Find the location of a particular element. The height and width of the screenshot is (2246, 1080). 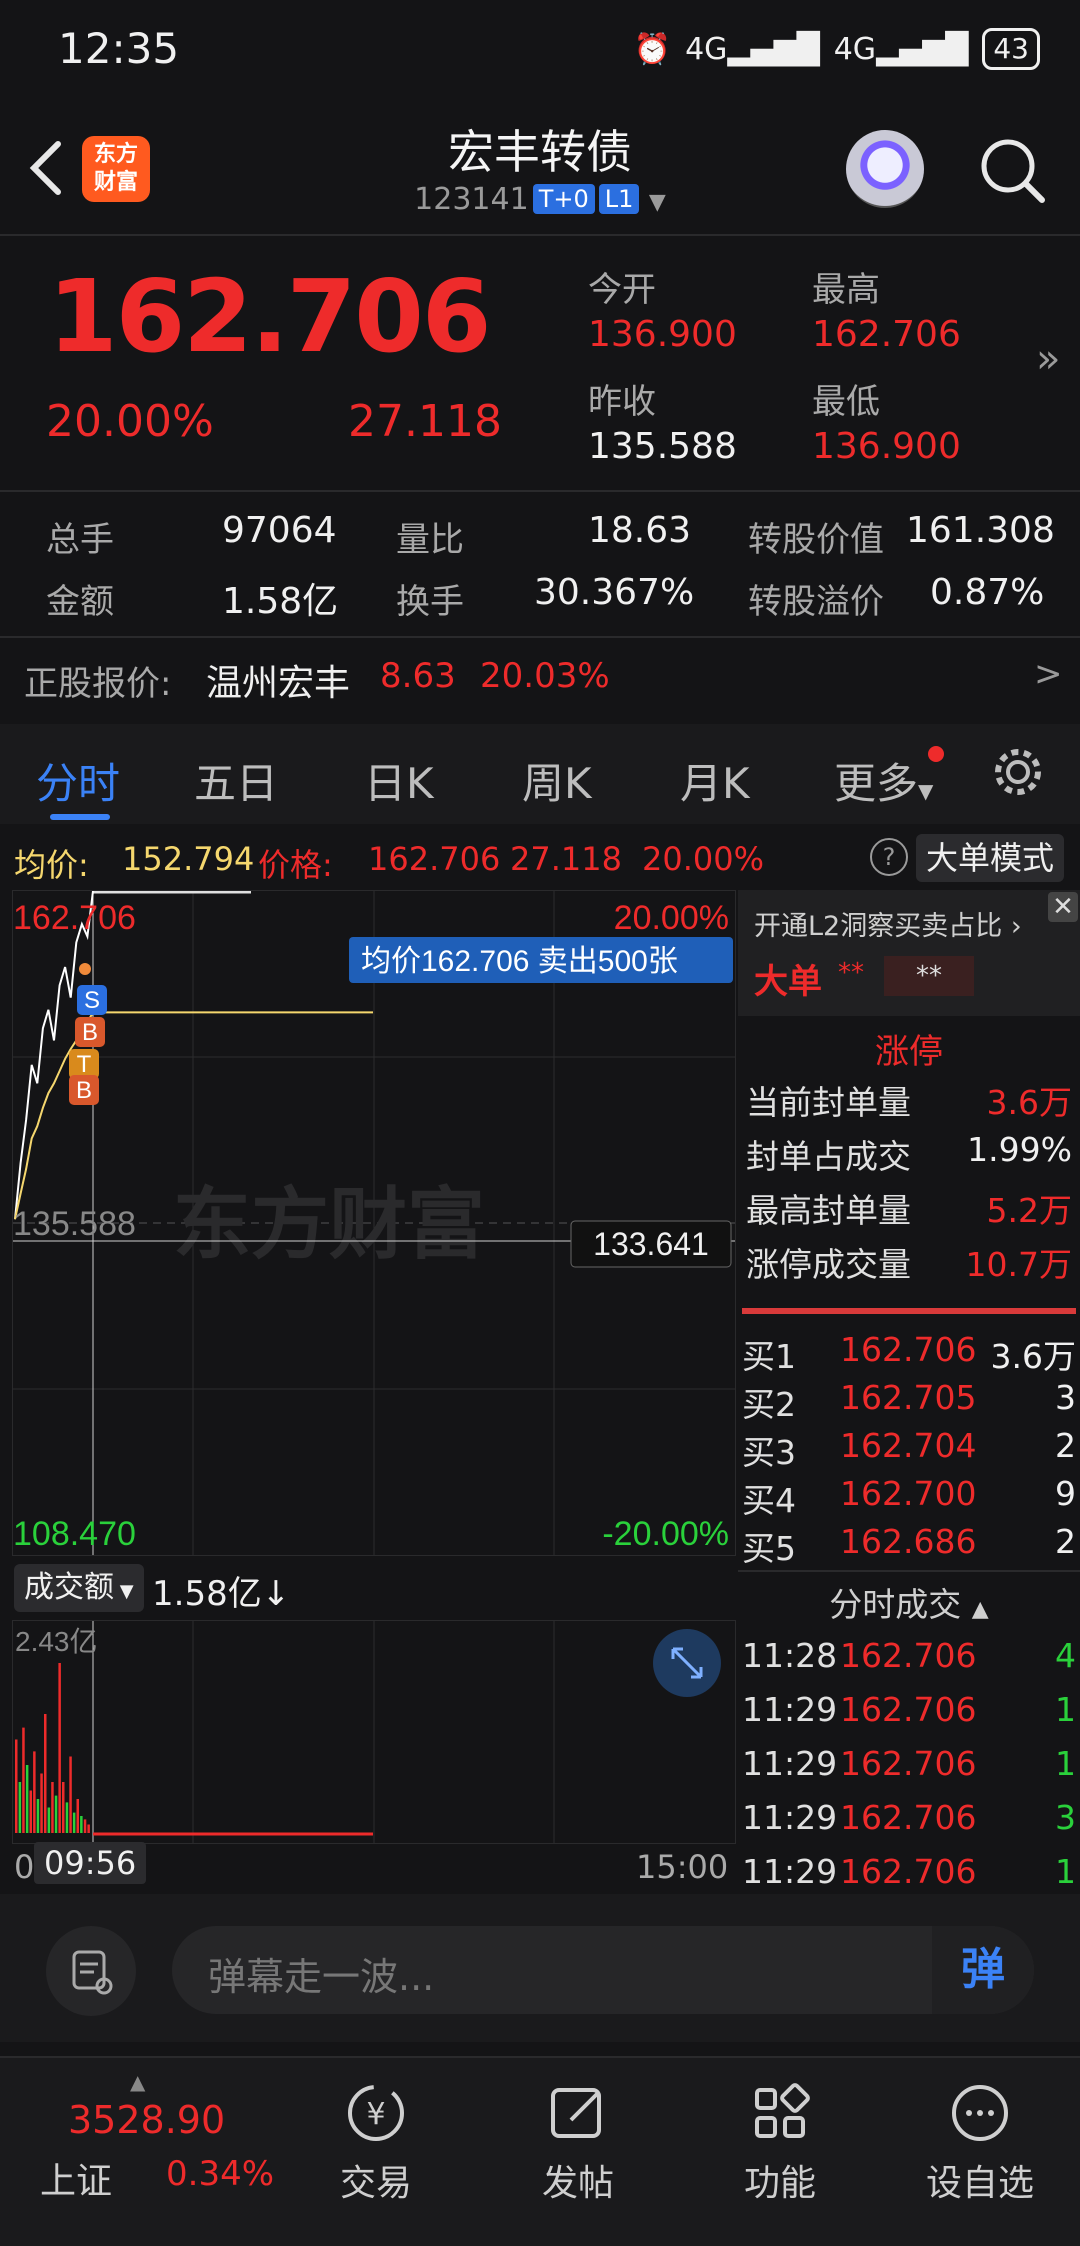

bid-row: 买5 162.686 2 is located at coordinates (909, 1546).